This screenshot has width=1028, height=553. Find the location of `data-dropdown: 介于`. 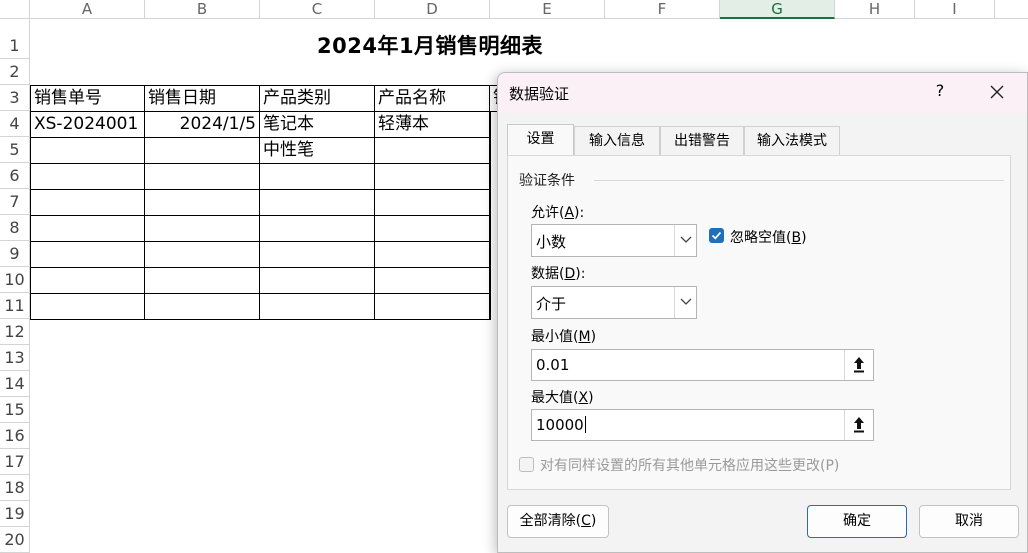

data-dropdown: 介于 is located at coordinates (614, 302).